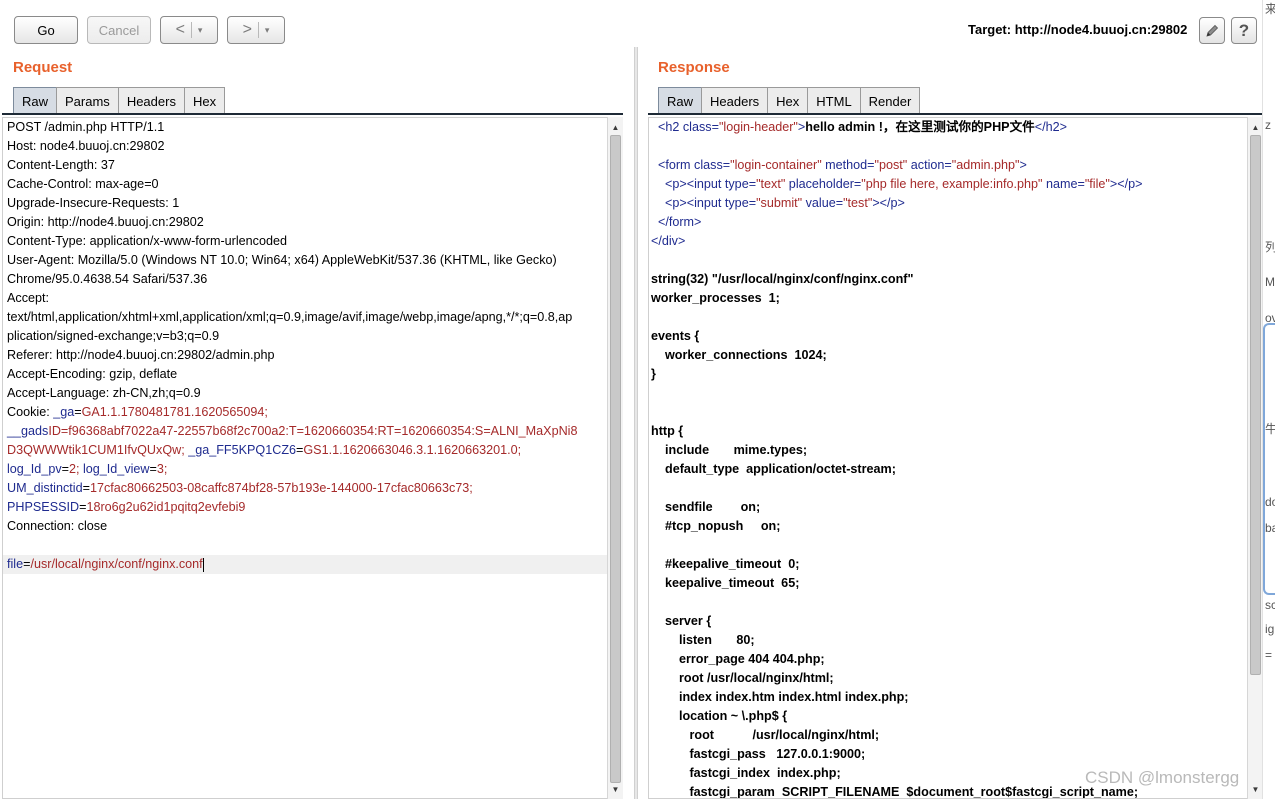 This screenshot has height=799, width=1275. What do you see at coordinates (305, 507) in the screenshot?
I see `cookie-line: PHPSESSID=18ro6g2u62id1pqitq2evfebi9` at bounding box center [305, 507].